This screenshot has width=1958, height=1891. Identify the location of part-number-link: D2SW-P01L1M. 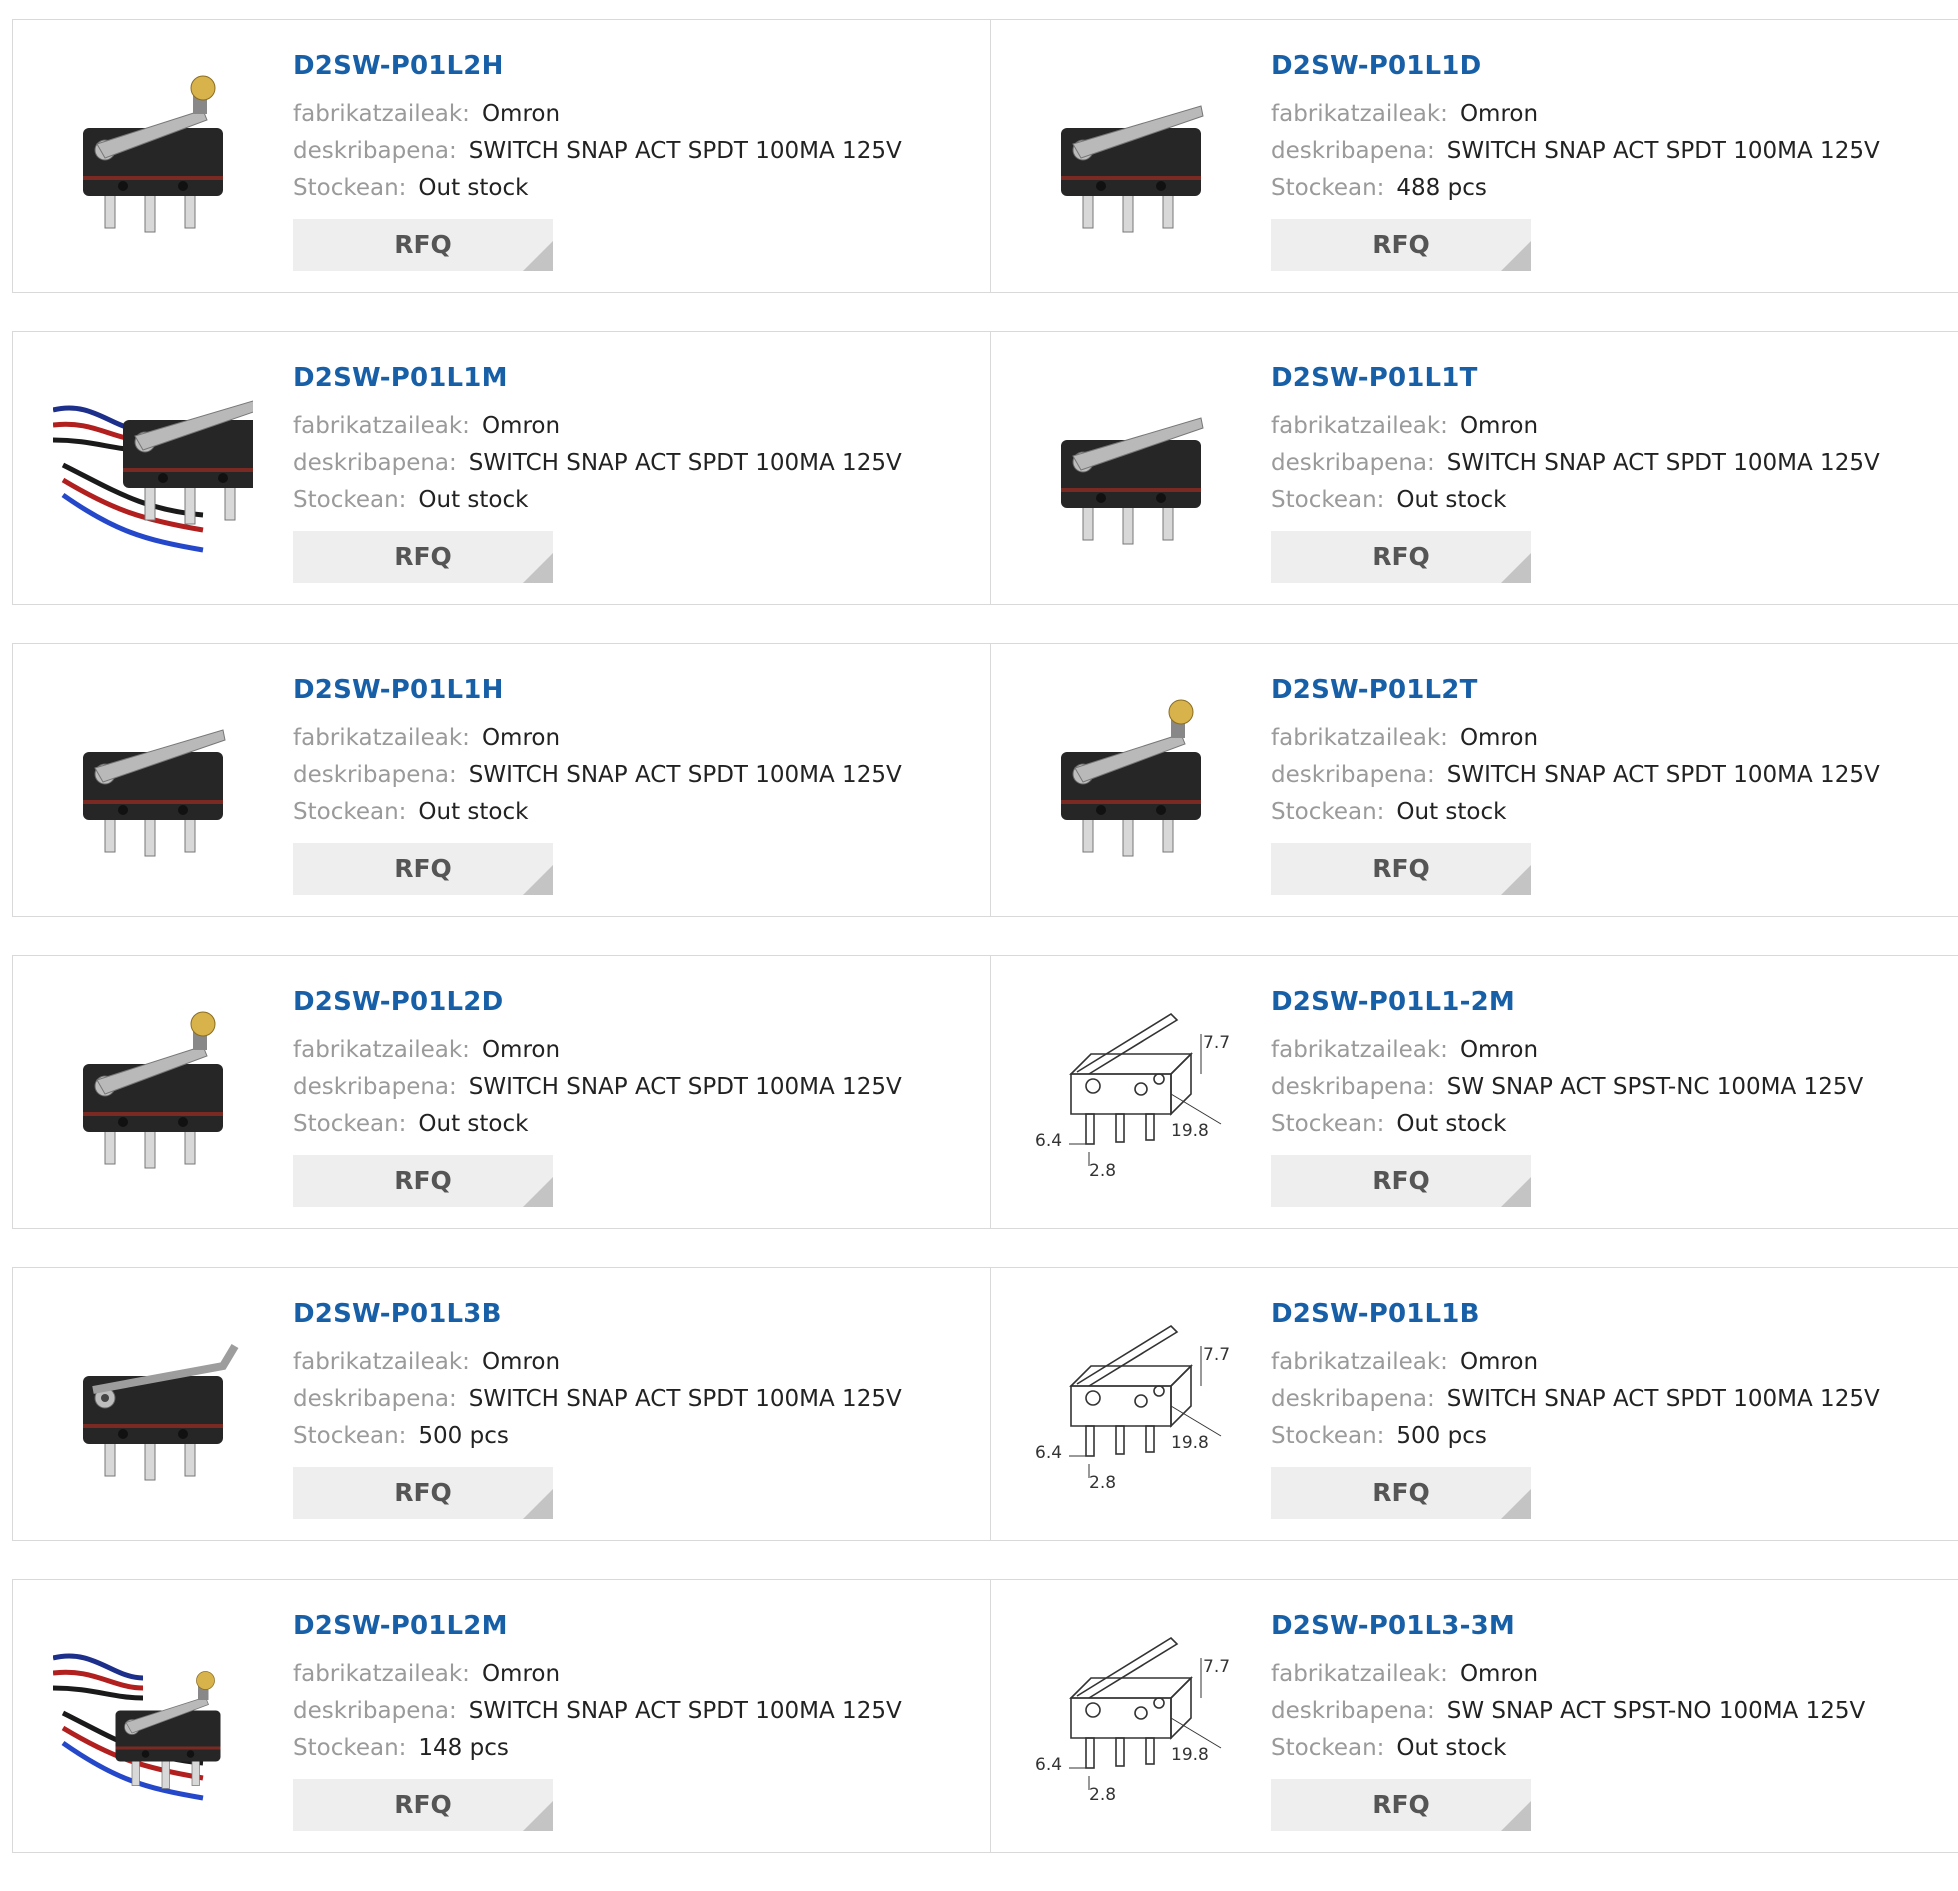
(597, 378).